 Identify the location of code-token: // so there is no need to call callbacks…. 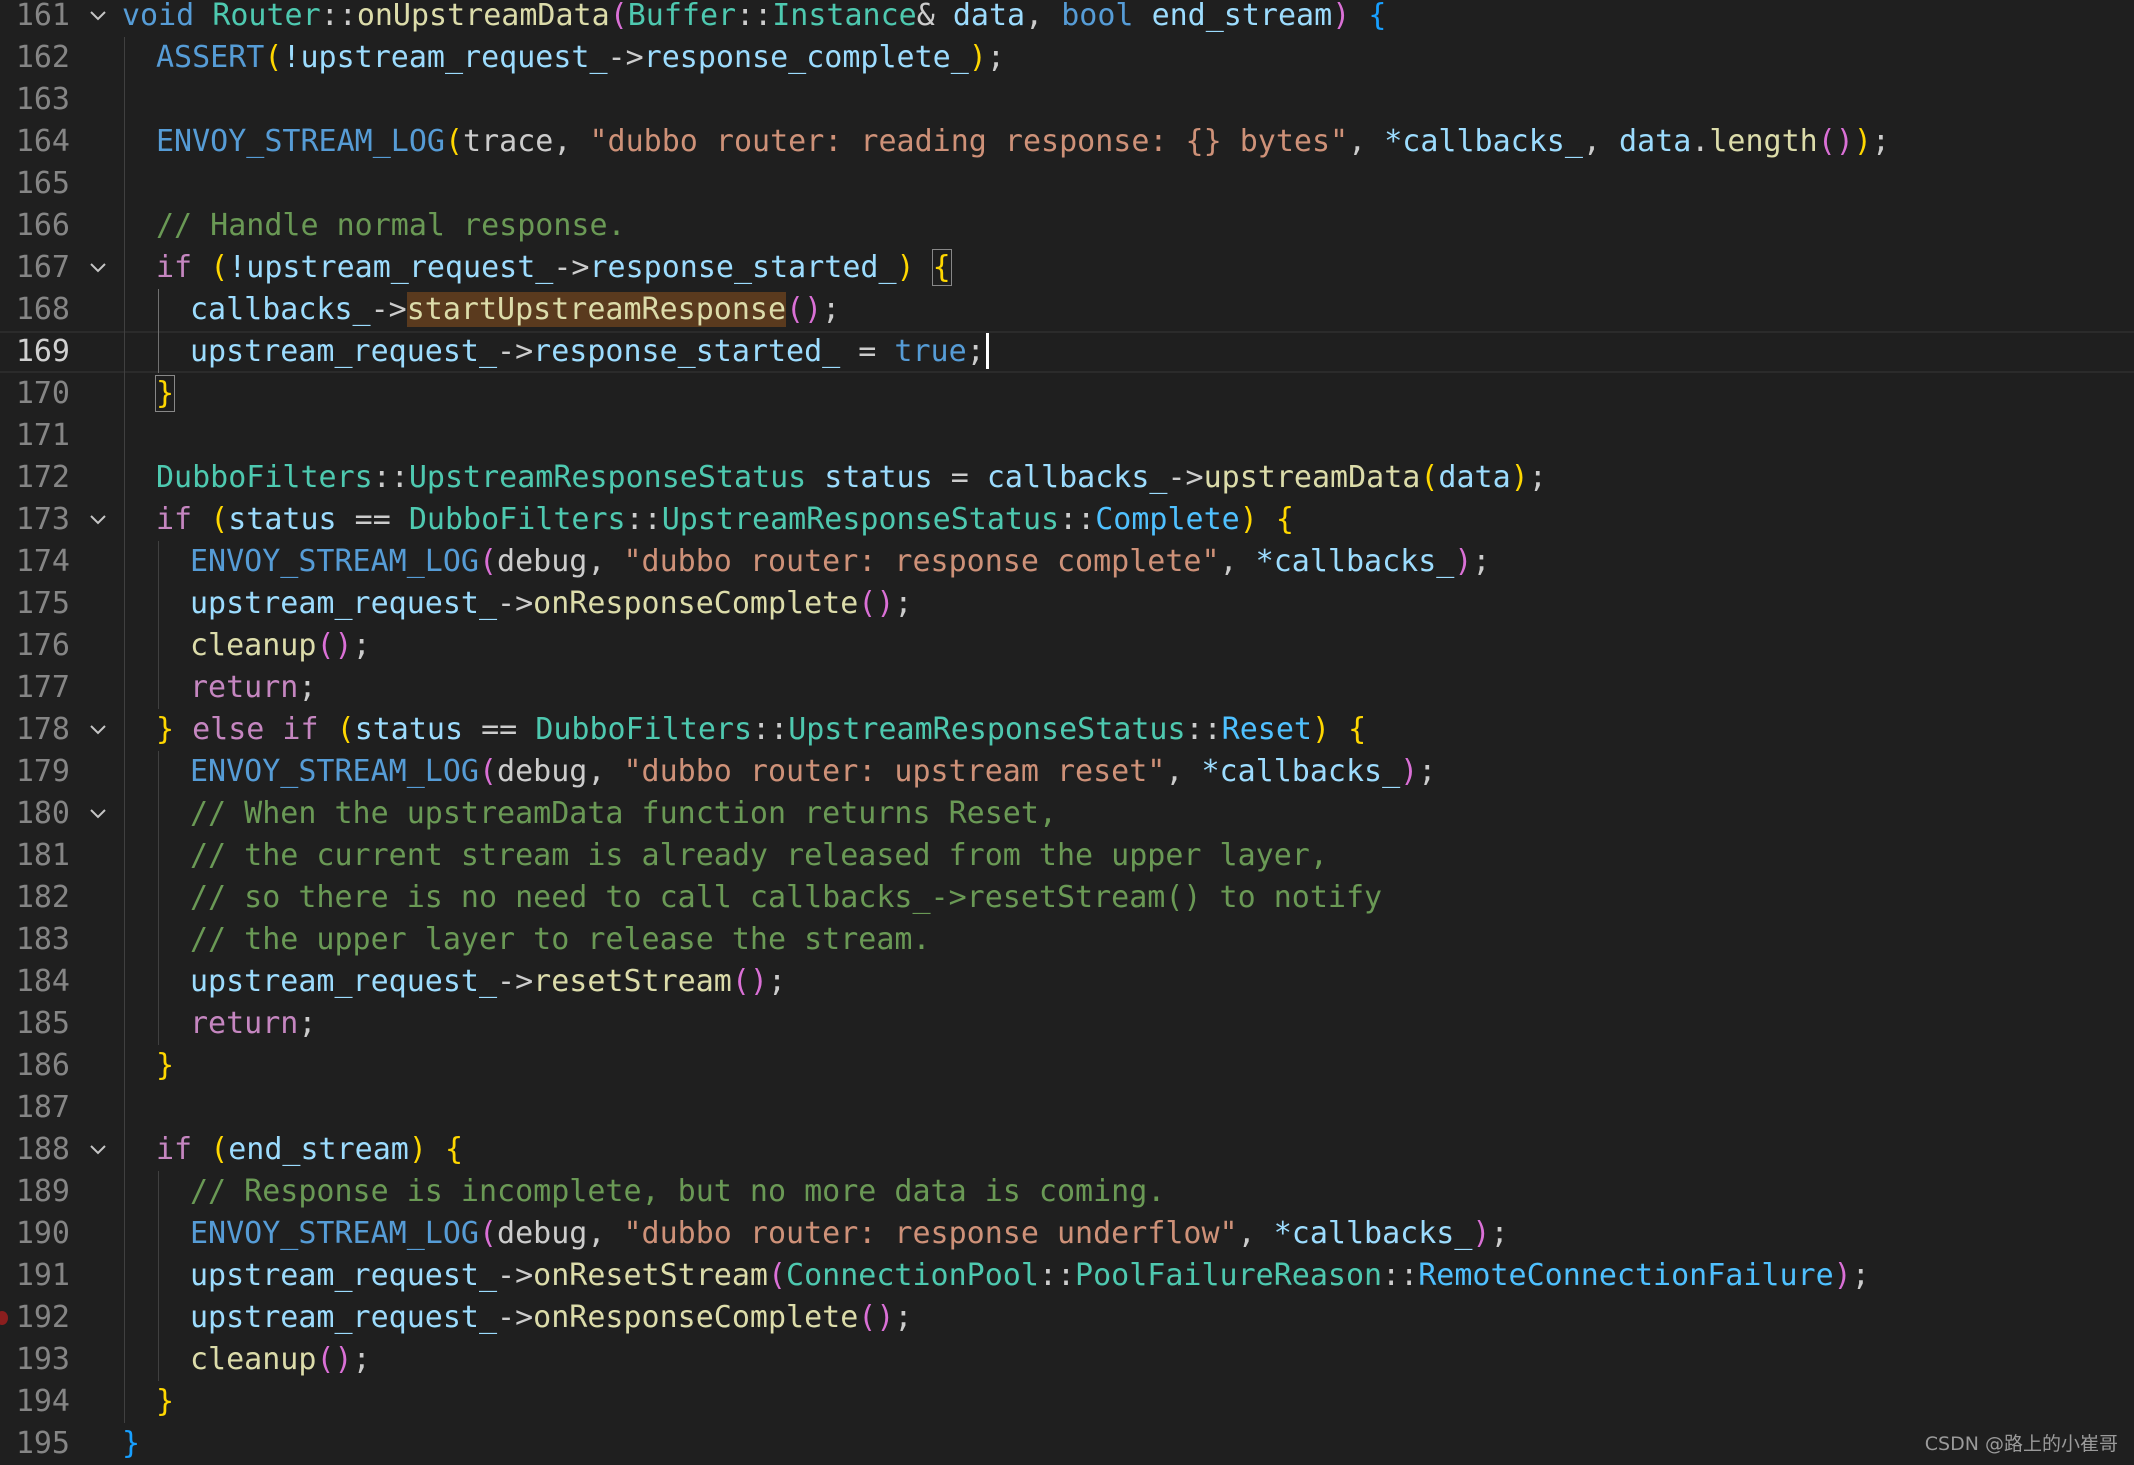
(786, 897).